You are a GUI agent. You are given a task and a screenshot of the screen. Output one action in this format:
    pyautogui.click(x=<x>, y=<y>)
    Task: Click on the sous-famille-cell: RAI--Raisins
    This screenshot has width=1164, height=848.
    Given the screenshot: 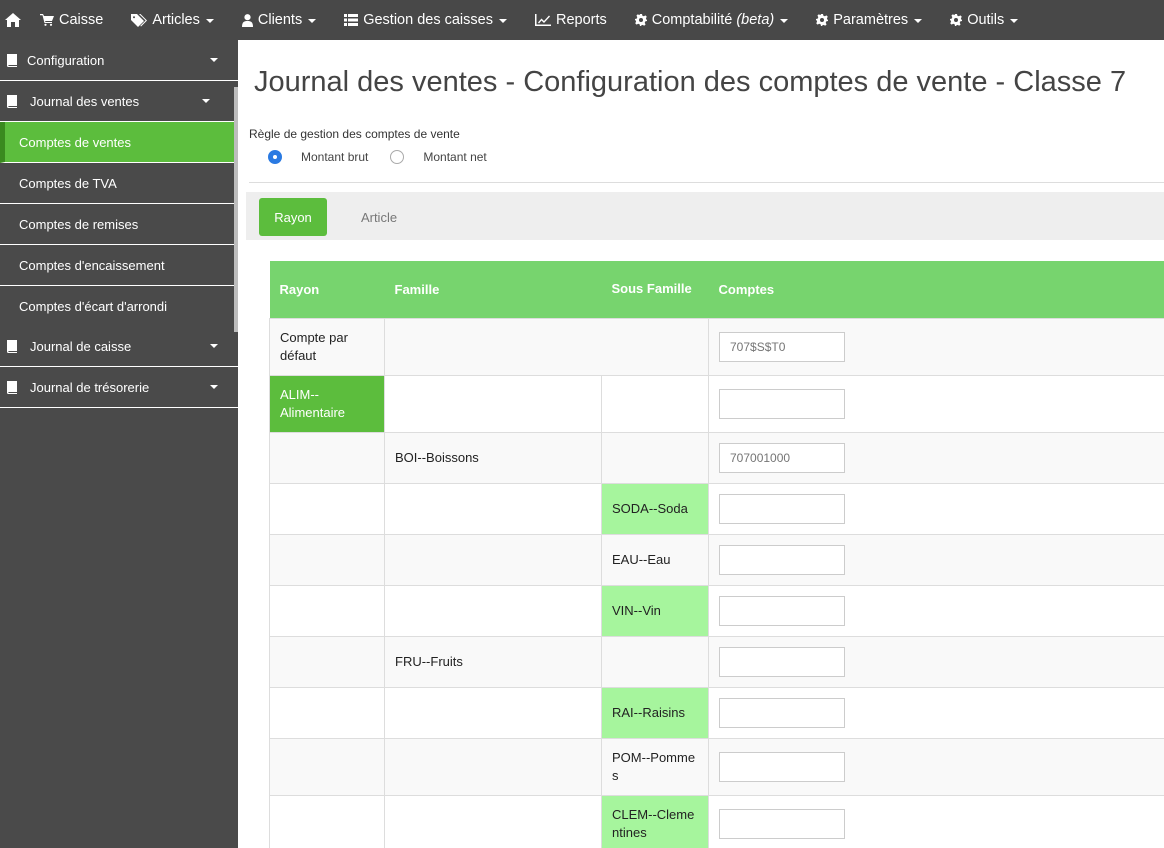 What is the action you would take?
    pyautogui.click(x=655, y=712)
    